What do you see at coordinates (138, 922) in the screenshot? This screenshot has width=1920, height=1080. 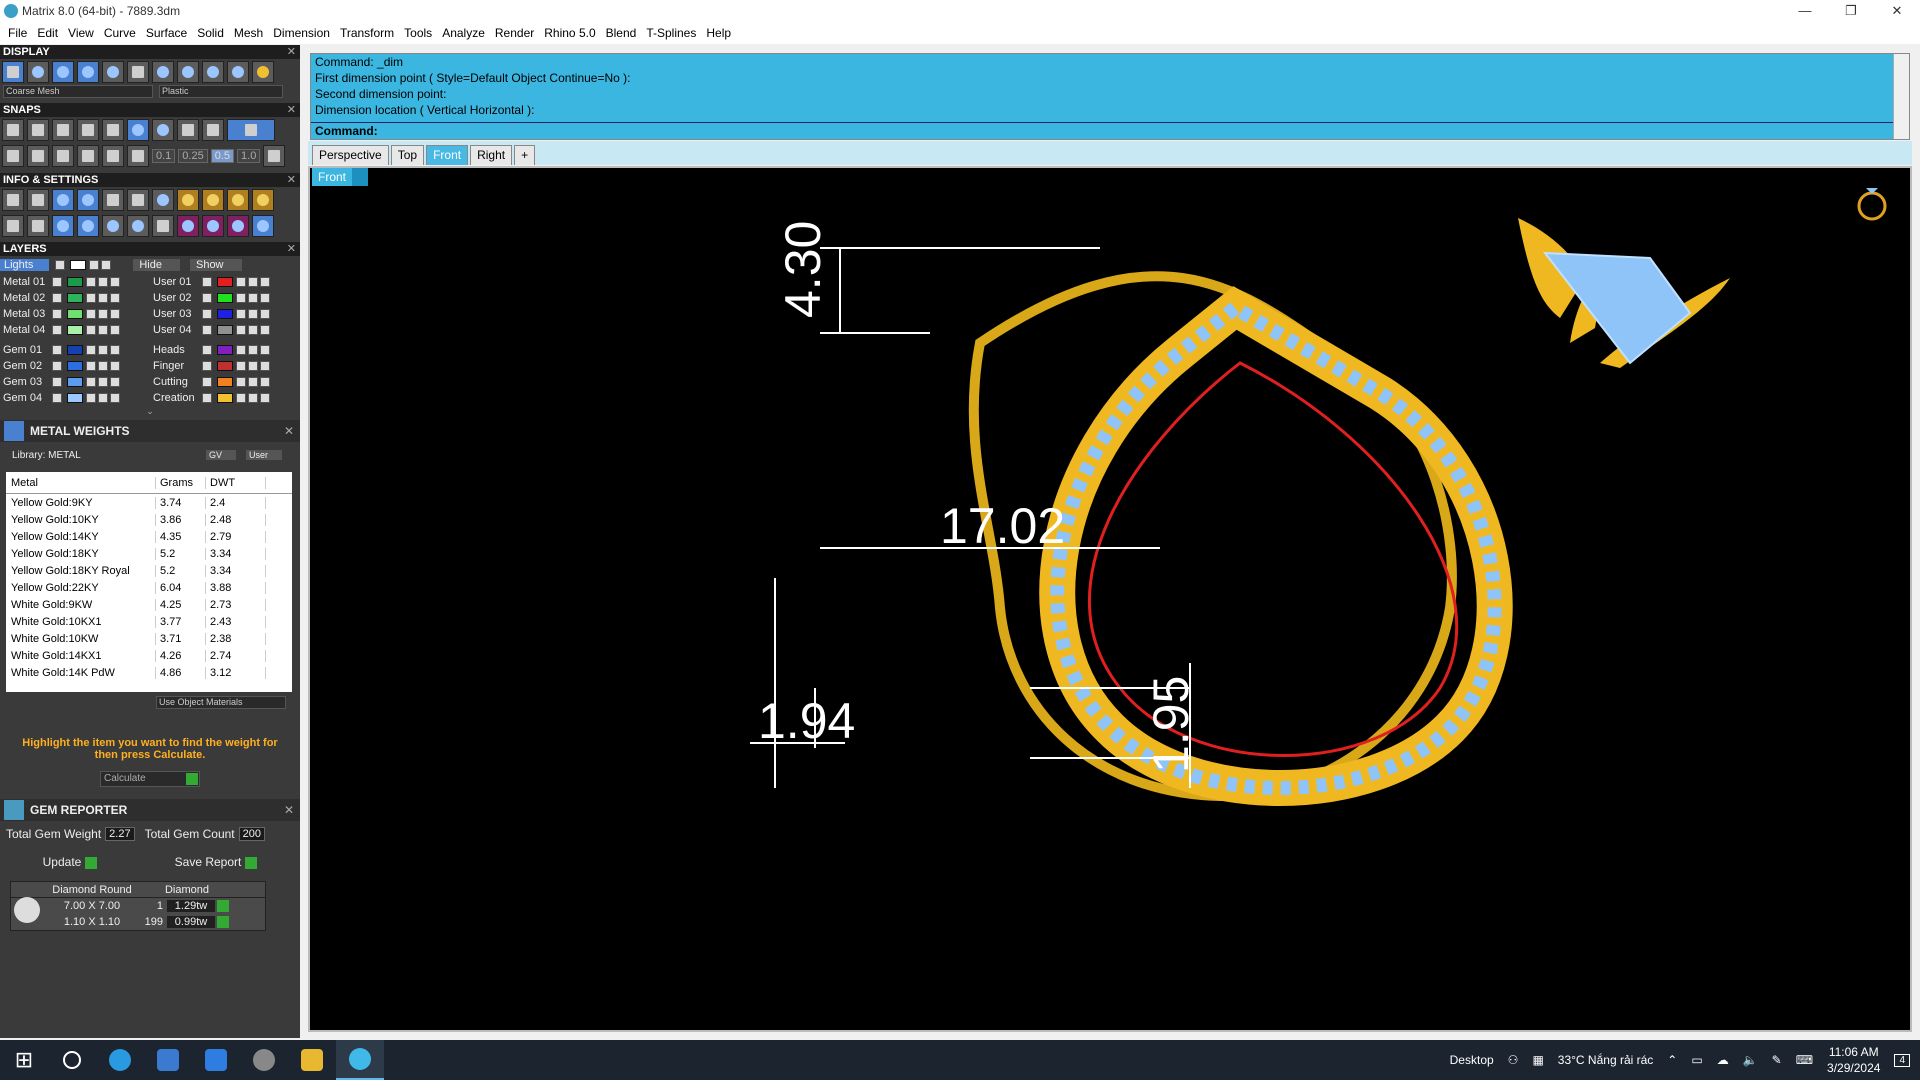 I see `table-row: 1.10 X 1.10 199 0.99tw` at bounding box center [138, 922].